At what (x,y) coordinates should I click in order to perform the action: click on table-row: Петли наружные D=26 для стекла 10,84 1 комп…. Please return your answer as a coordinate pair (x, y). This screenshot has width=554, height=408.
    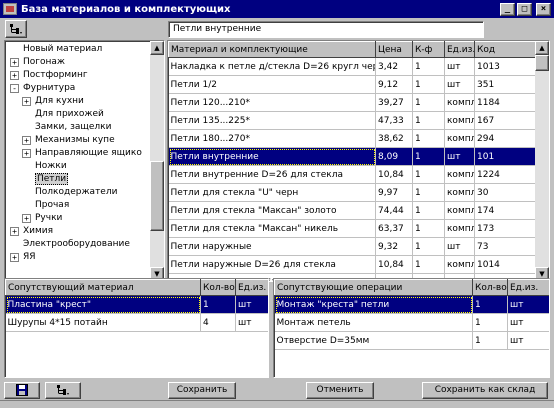
    Looking at the image, I should click on (352, 264).